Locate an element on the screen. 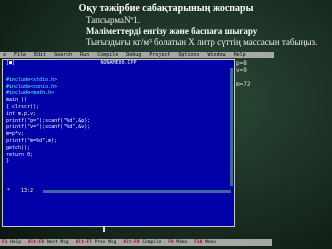  menu-help: Help is located at coordinates (240, 55).